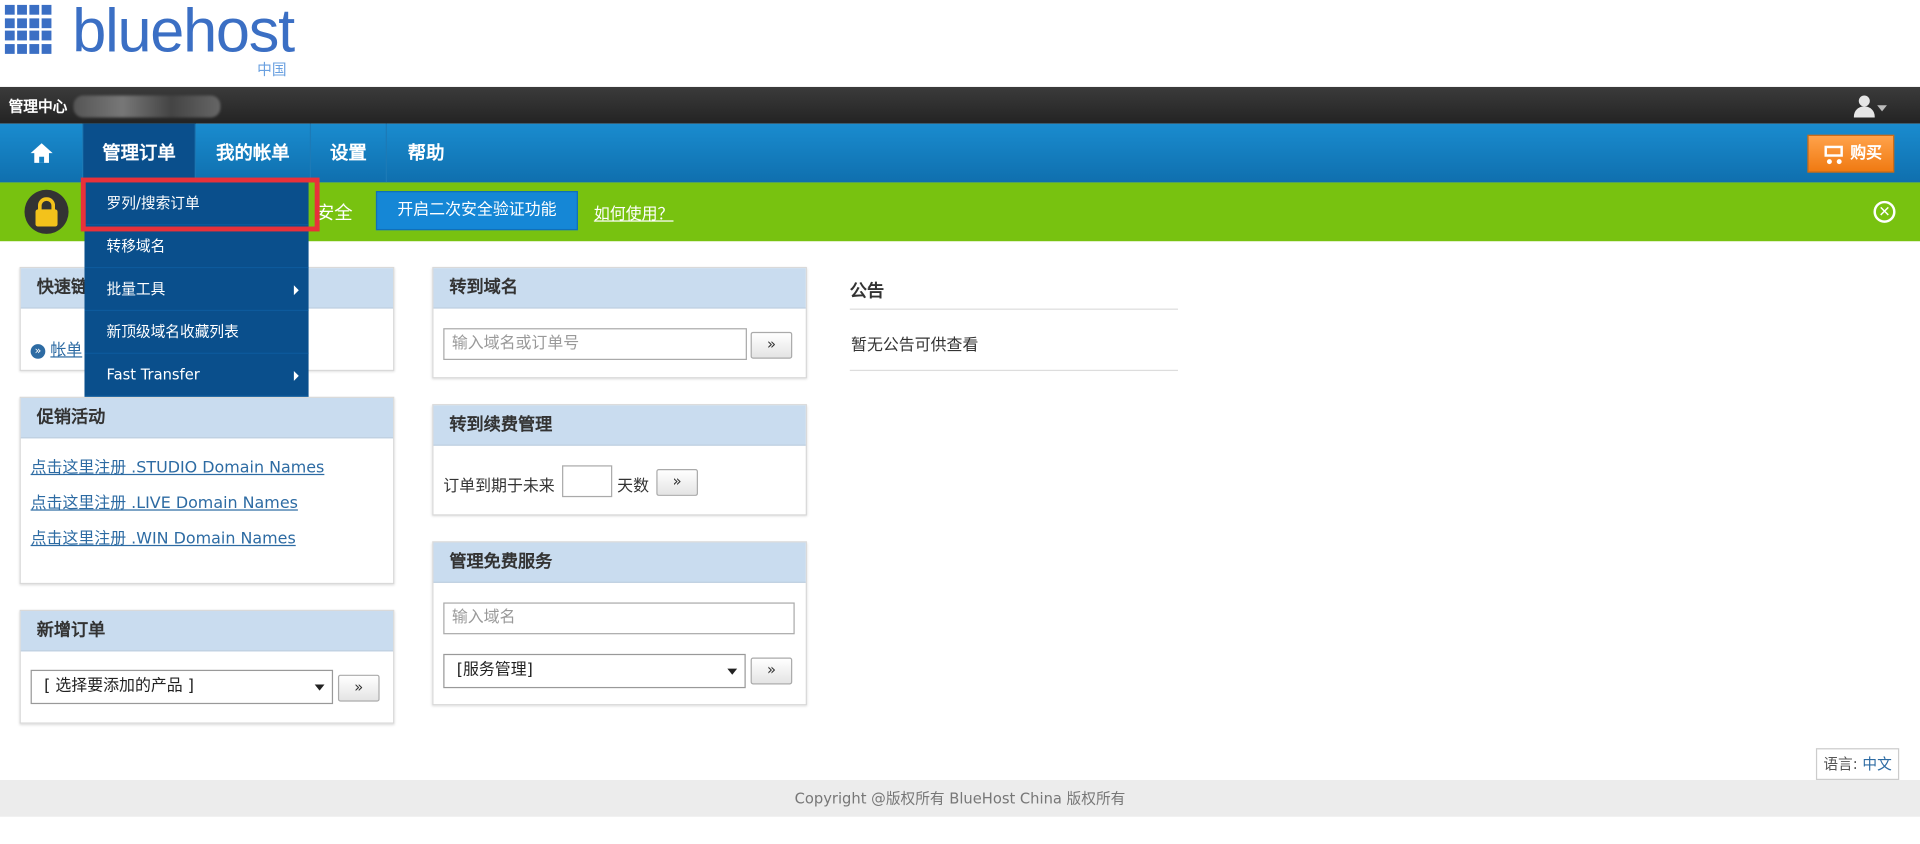  Describe the element at coordinates (29, 29) in the screenshot. I see `logo-grid-icon` at that location.